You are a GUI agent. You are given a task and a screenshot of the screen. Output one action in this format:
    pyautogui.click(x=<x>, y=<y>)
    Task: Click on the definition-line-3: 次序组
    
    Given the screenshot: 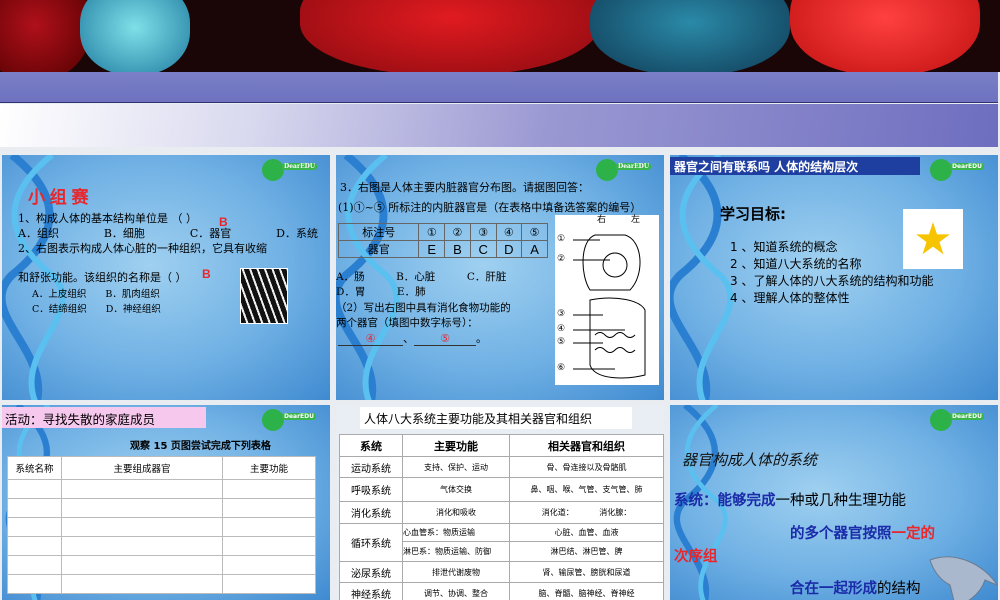 What is the action you would take?
    pyautogui.click(x=696, y=557)
    